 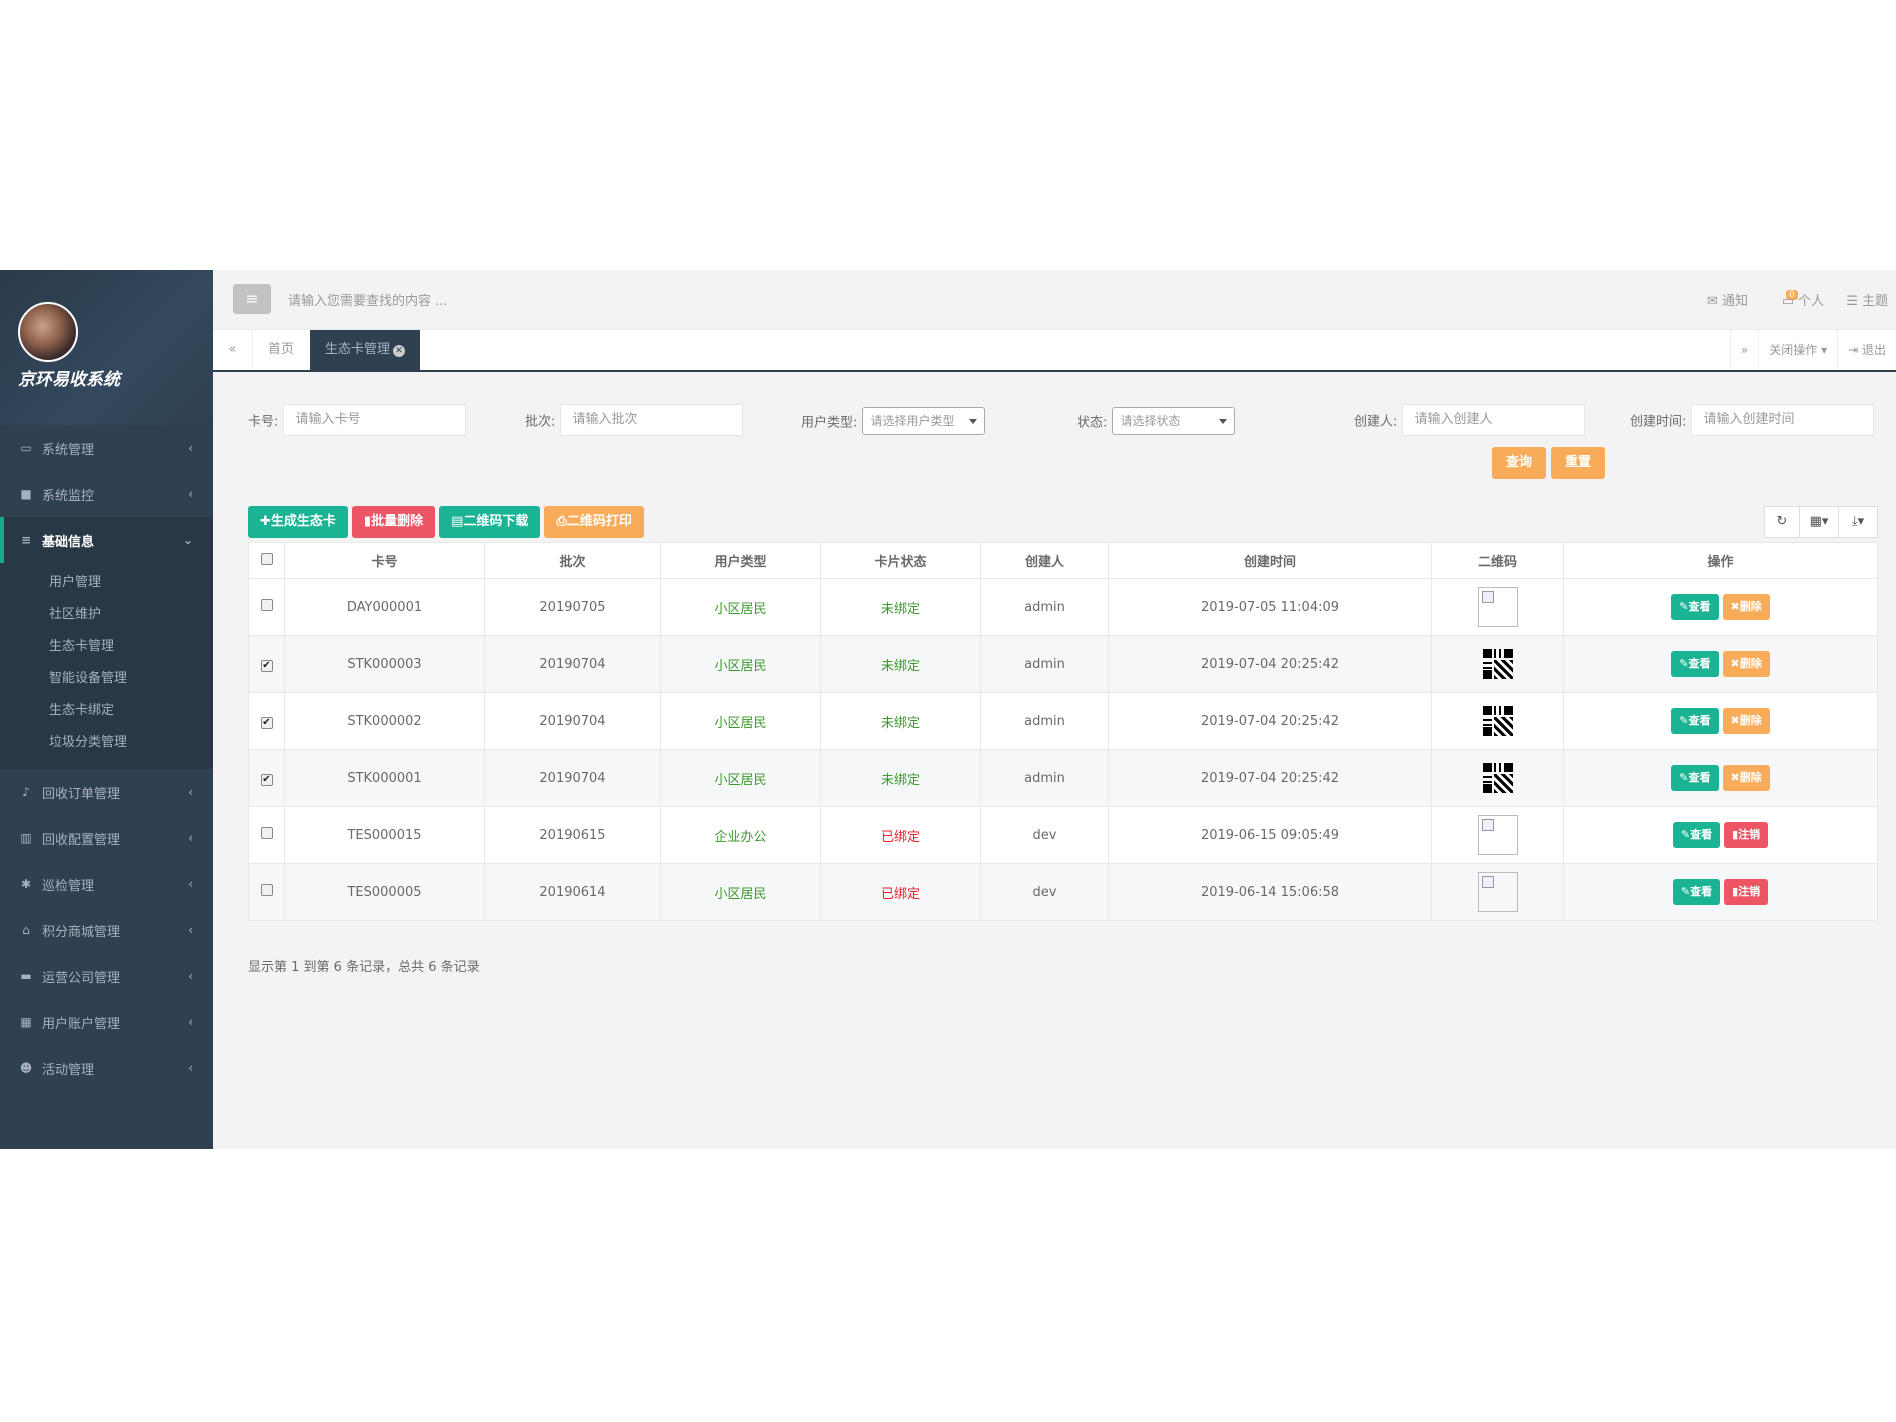 What do you see at coordinates (298, 522) in the screenshot?
I see `generate-card-button: ✚生成生态卡` at bounding box center [298, 522].